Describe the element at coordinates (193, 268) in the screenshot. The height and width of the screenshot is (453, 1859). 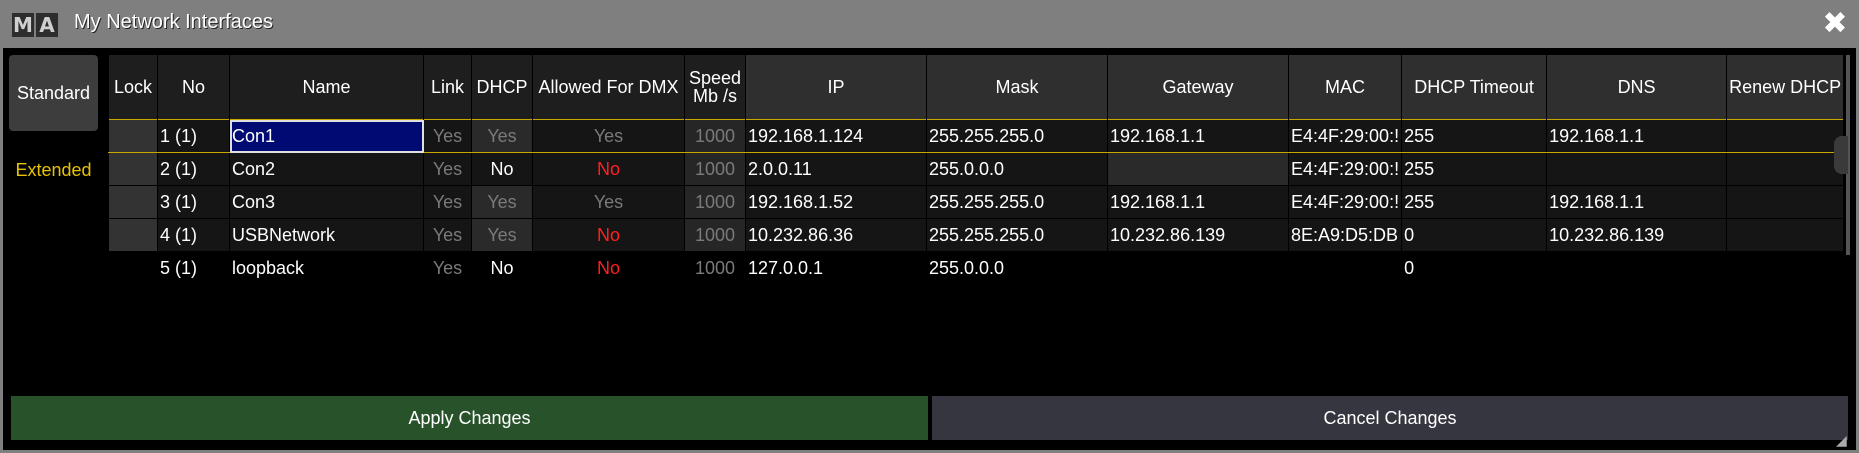
I see `no-cell: 5 (1)` at that location.